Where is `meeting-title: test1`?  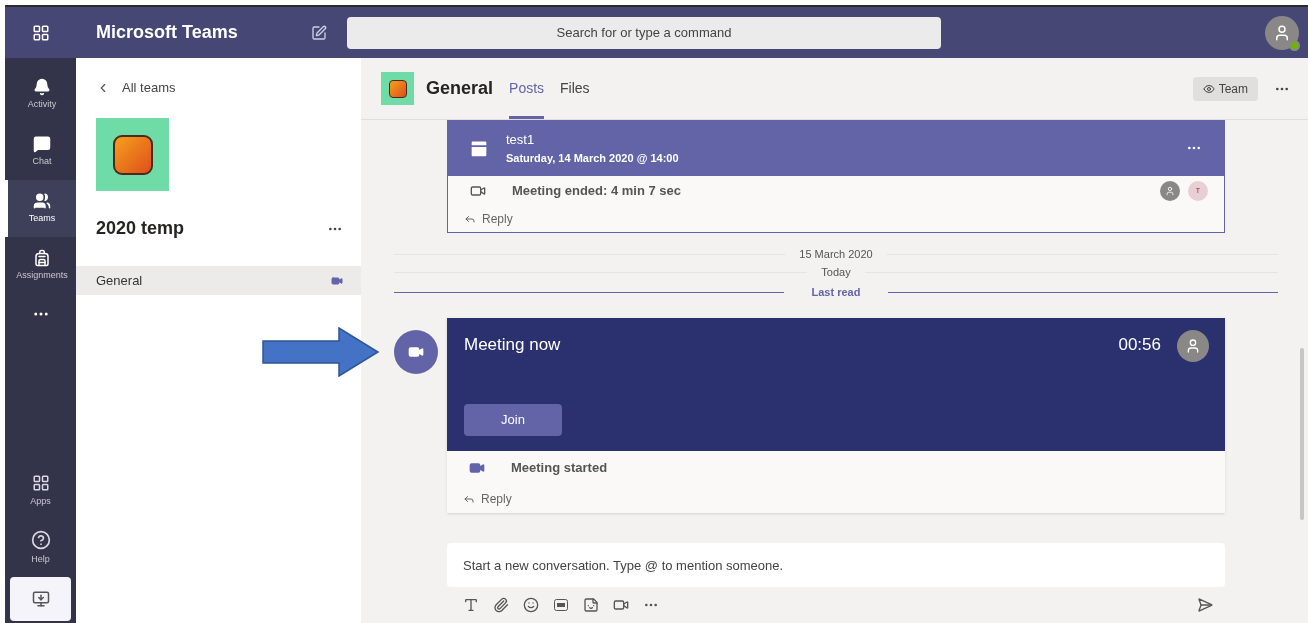
meeting-title: test1 is located at coordinates (521, 140).